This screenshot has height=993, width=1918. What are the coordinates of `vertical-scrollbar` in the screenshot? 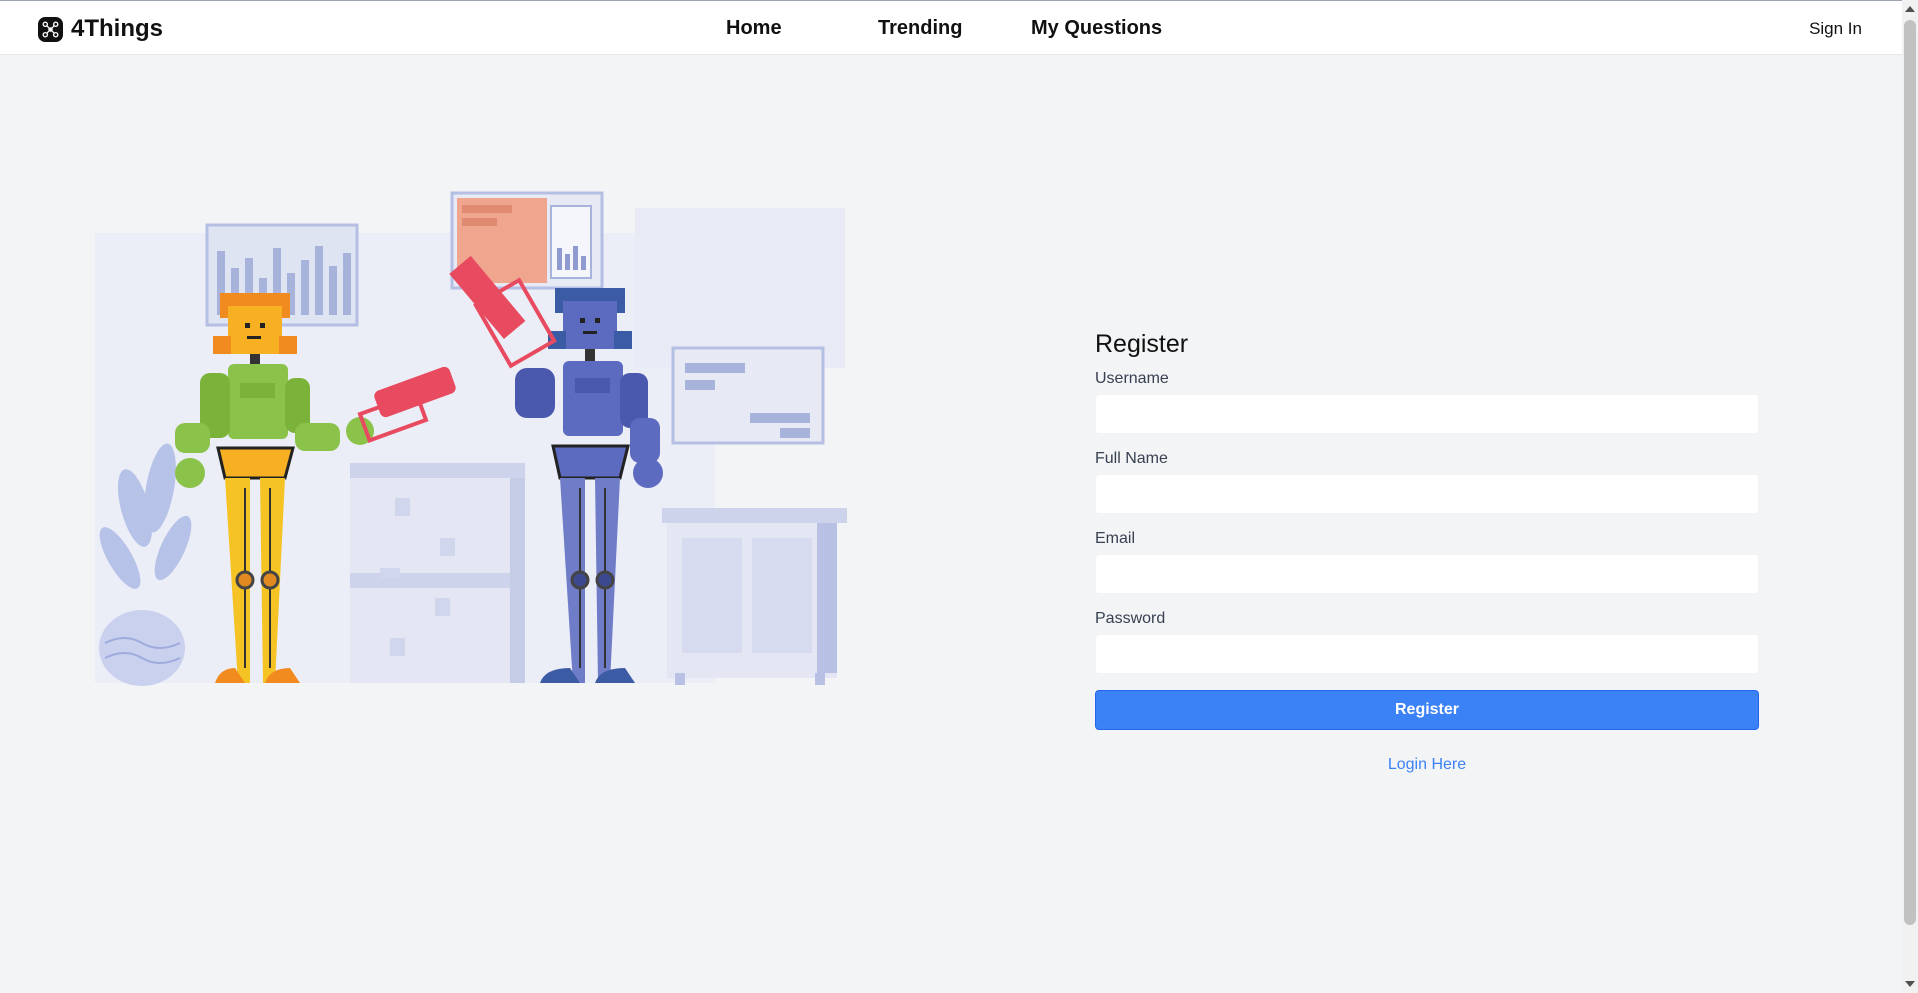 It's located at (1910, 496).